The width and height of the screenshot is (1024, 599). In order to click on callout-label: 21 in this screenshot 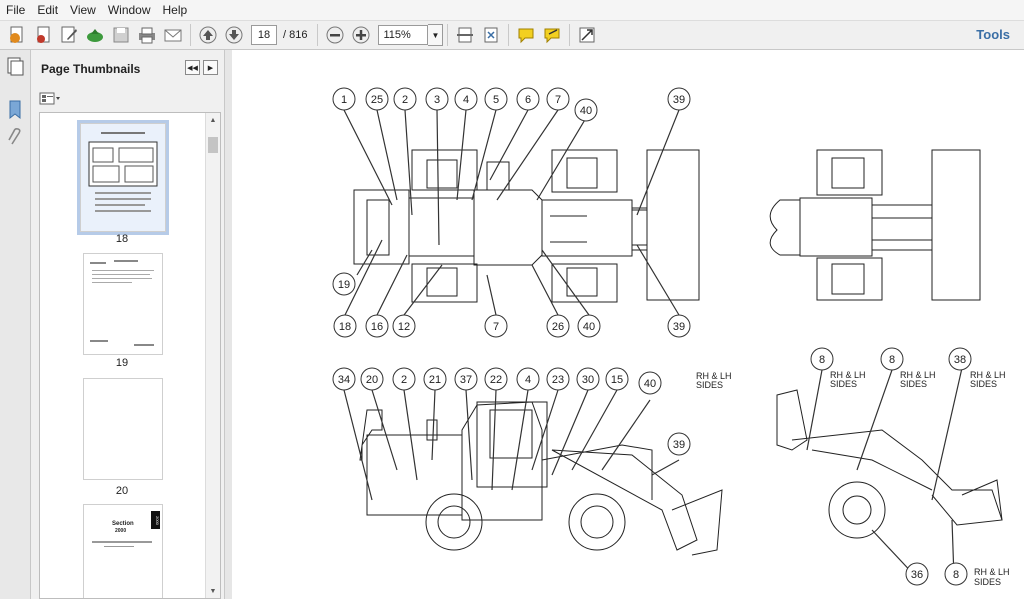, I will do `click(435, 380)`.